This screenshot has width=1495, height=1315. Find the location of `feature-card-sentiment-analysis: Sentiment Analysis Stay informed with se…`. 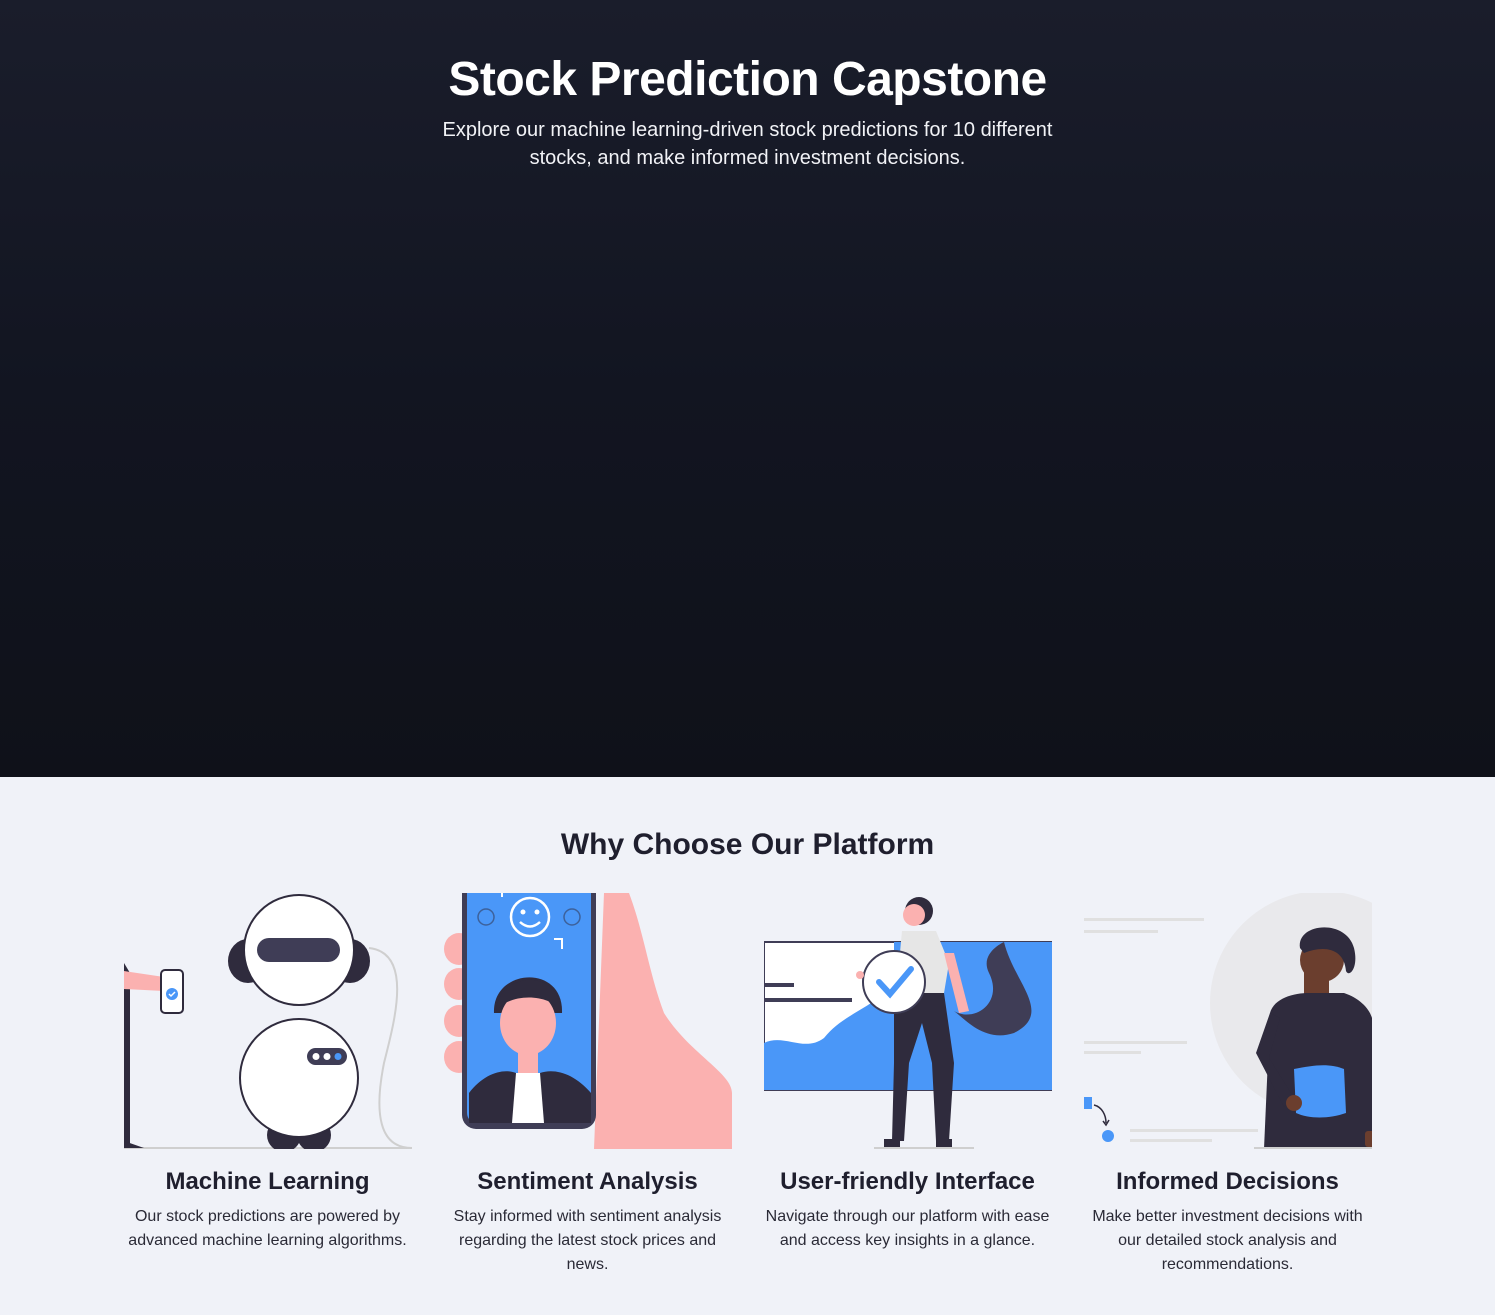

feature-card-sentiment-analysis: Sentiment Analysis Stay informed with se… is located at coordinates (587, 1085).